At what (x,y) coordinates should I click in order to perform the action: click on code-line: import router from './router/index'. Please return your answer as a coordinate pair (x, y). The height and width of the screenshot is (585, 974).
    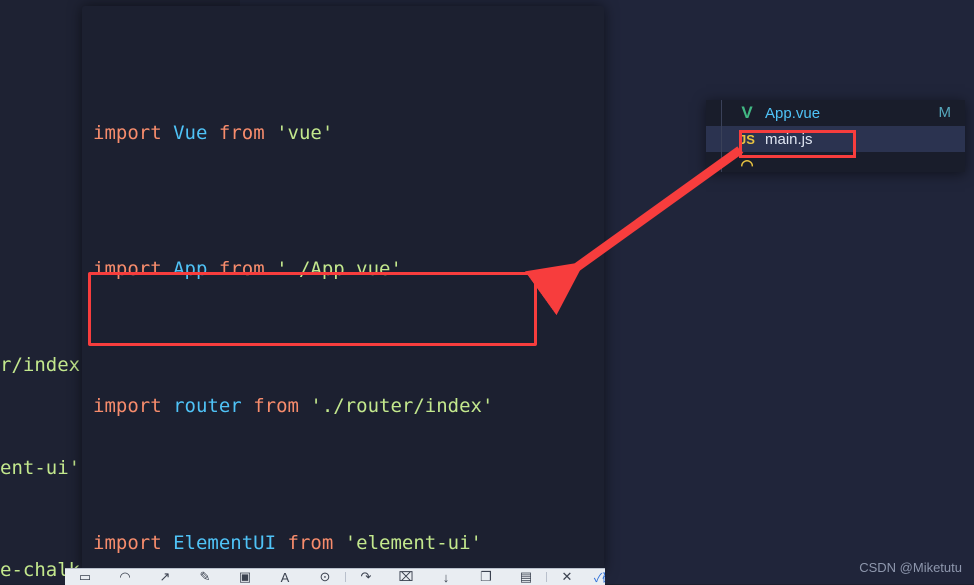
    Looking at the image, I should click on (343, 406).